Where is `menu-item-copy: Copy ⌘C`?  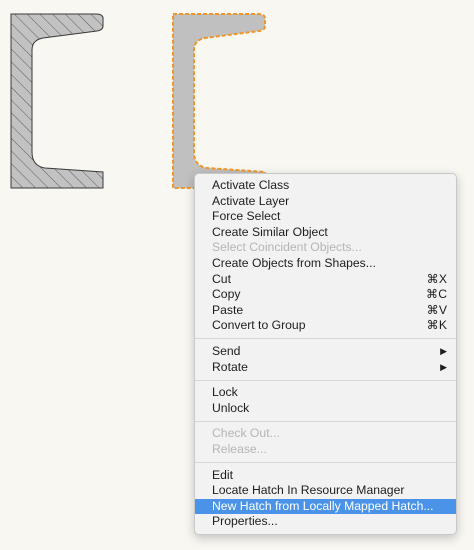
menu-item-copy: Copy ⌘C is located at coordinates (325, 295).